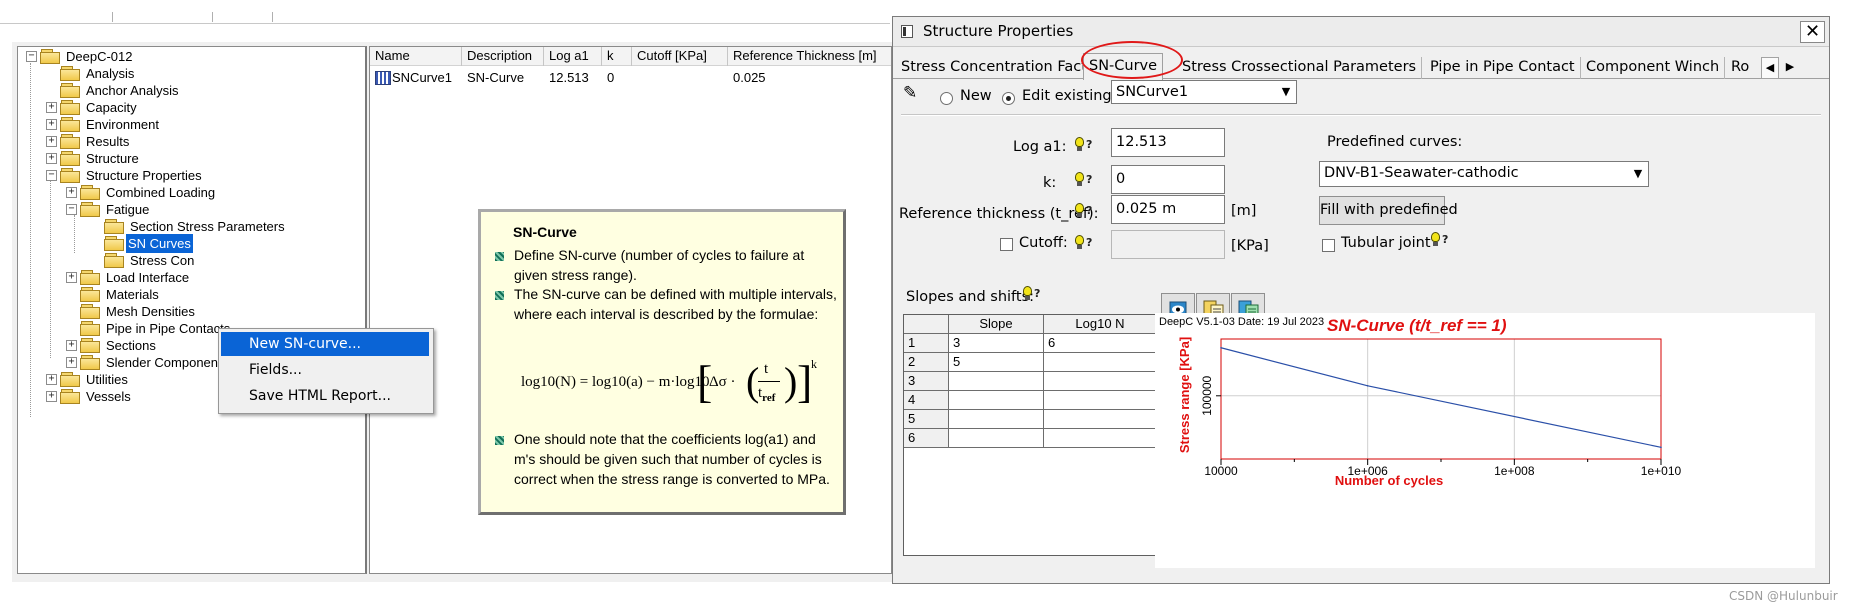 The height and width of the screenshot is (609, 1851). I want to click on strip-separator, so click(212, 17).